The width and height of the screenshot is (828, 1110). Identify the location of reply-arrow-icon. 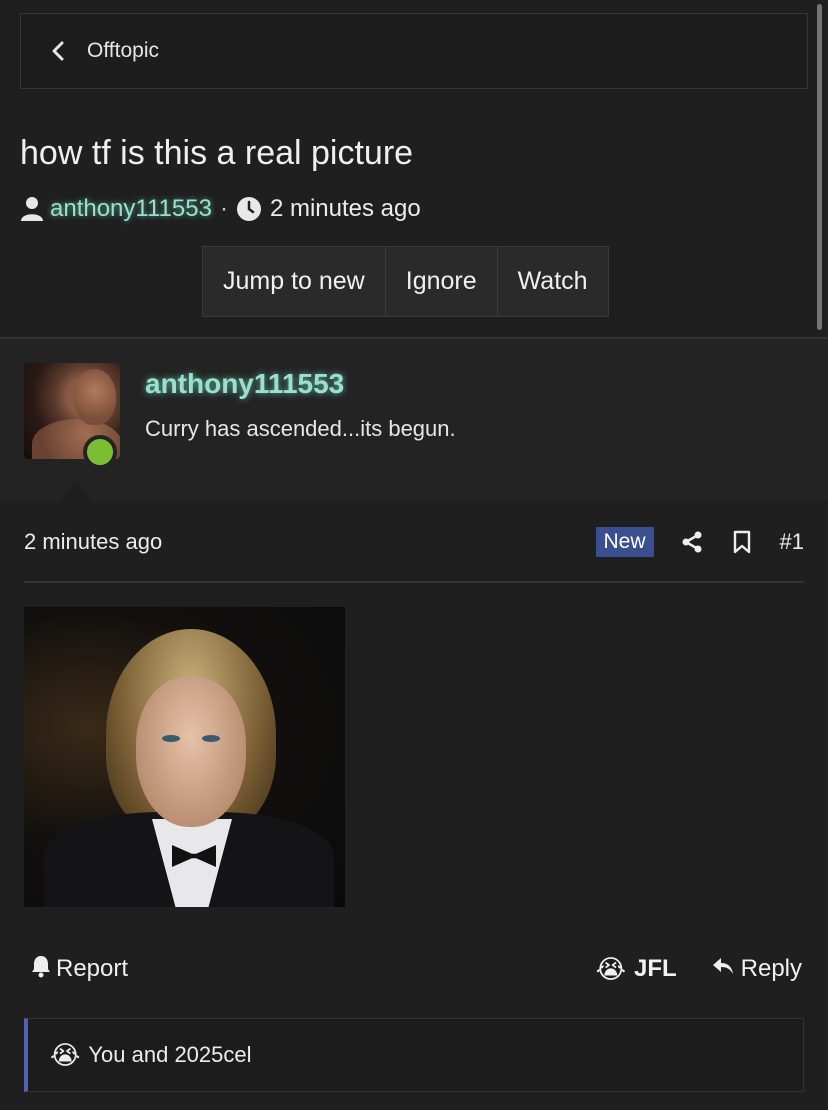
(723, 969).